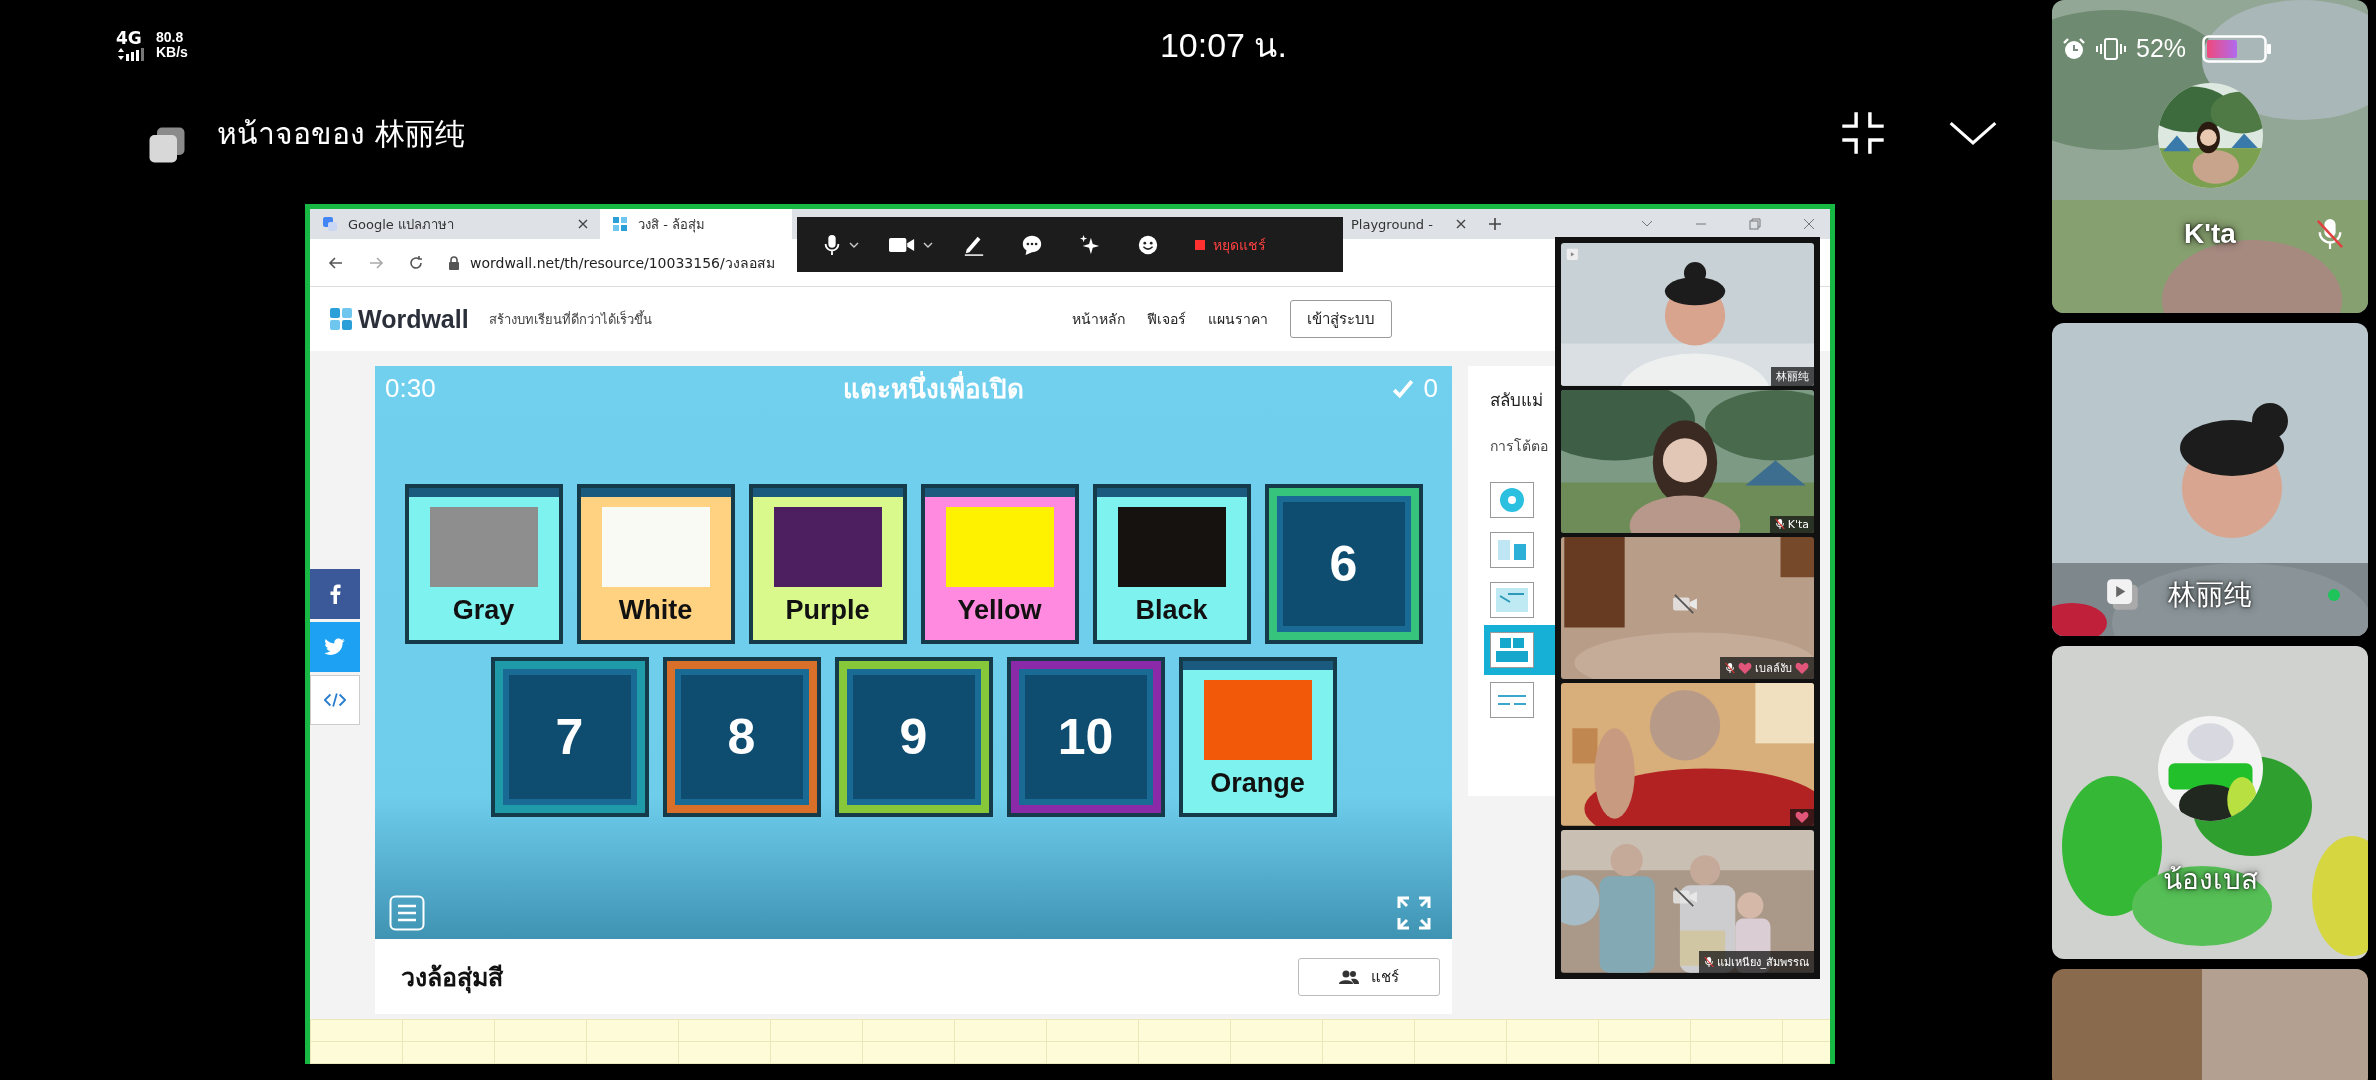  I want to click on facebook-button, so click(335, 594).